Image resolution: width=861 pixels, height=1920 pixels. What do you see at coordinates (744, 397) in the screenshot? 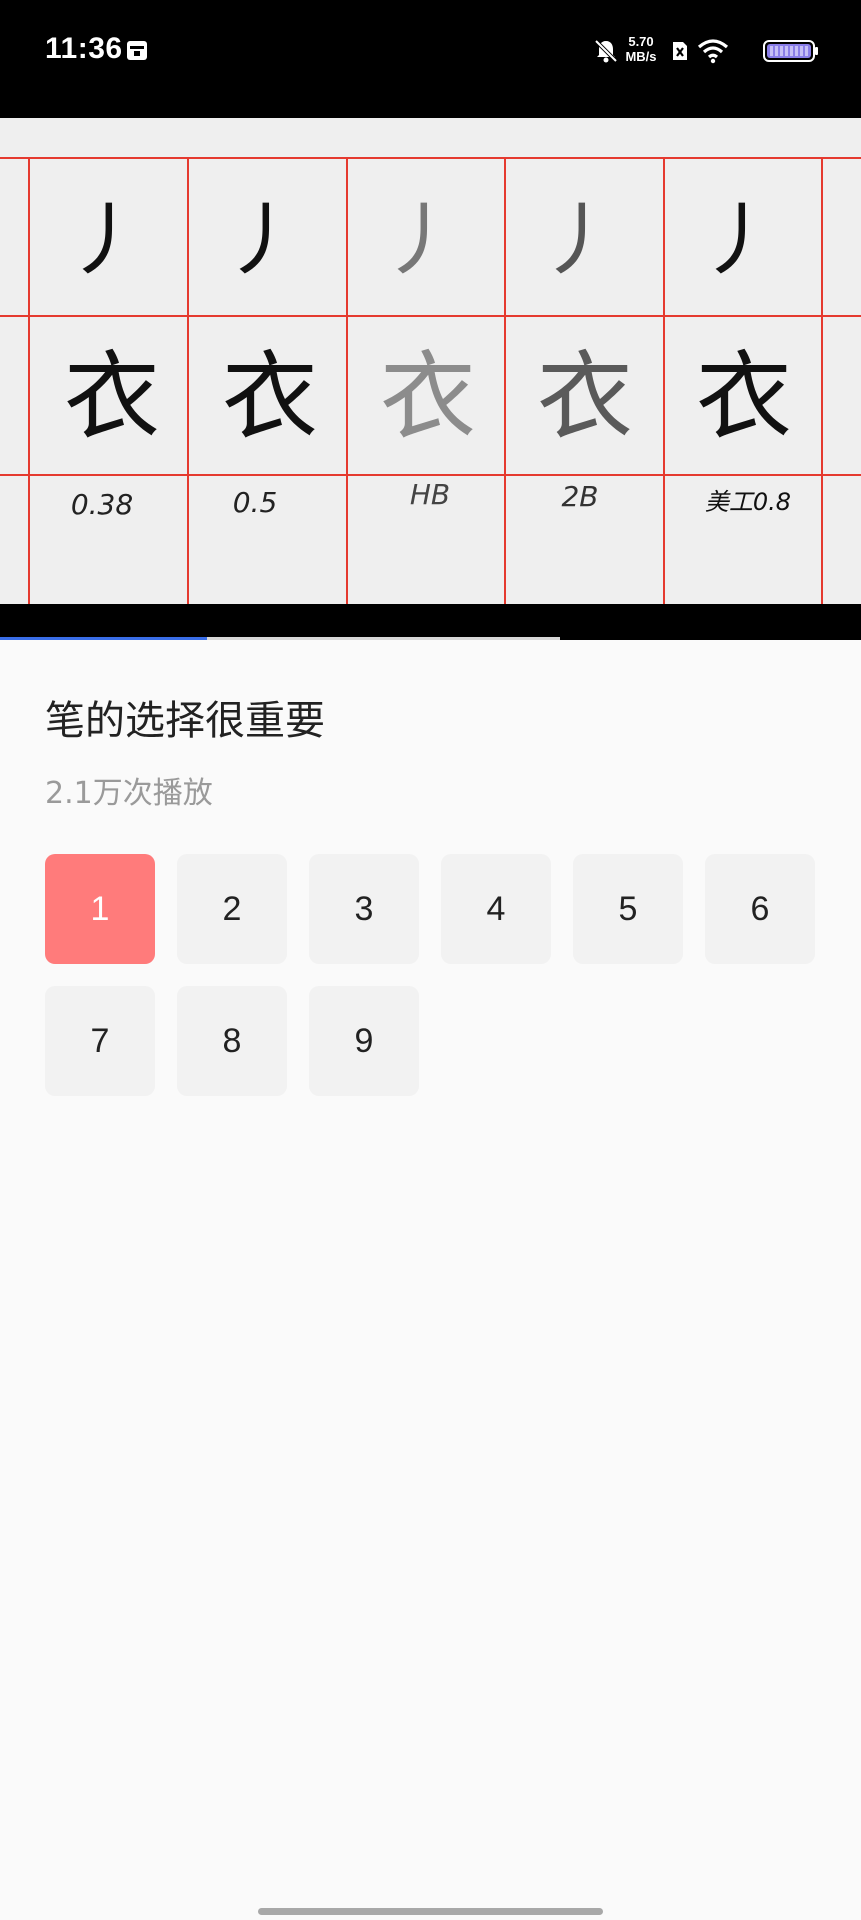
I see `char-cell-5: 衣` at bounding box center [744, 397].